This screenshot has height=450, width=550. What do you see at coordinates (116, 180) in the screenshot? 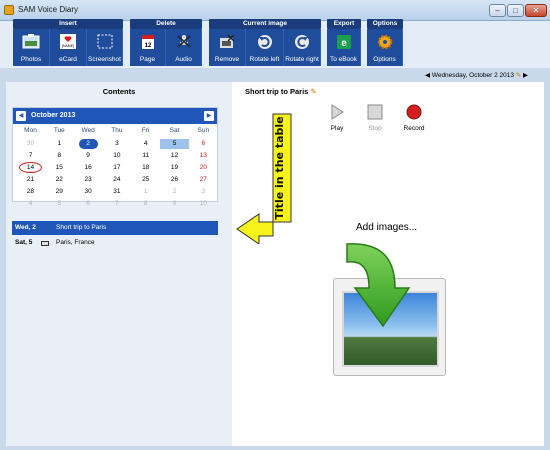
I see `calendar-day: 24` at bounding box center [116, 180].